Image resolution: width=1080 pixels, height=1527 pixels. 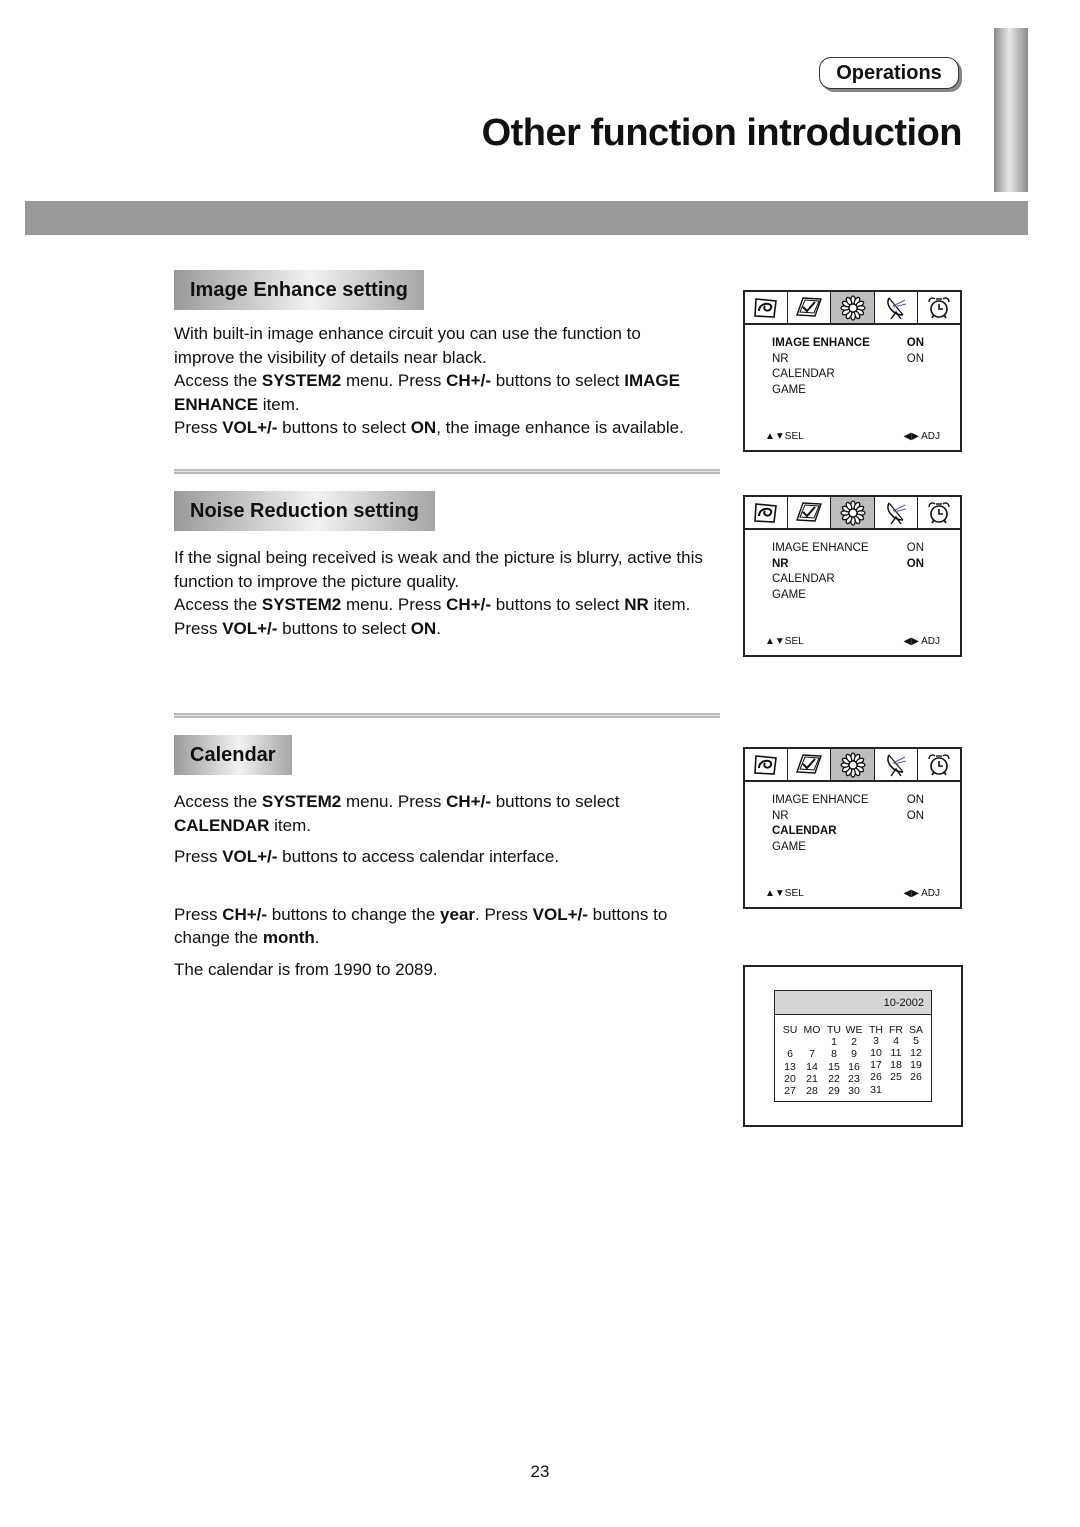 I want to click on calendar-day: 27, so click(x=790, y=1091).